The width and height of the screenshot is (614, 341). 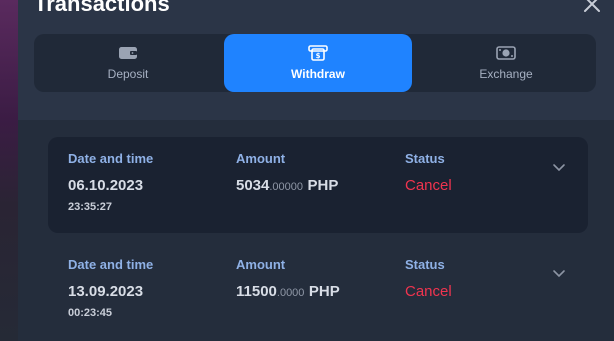 I want to click on tab-withdraw-label: Withdraw, so click(x=318, y=74).